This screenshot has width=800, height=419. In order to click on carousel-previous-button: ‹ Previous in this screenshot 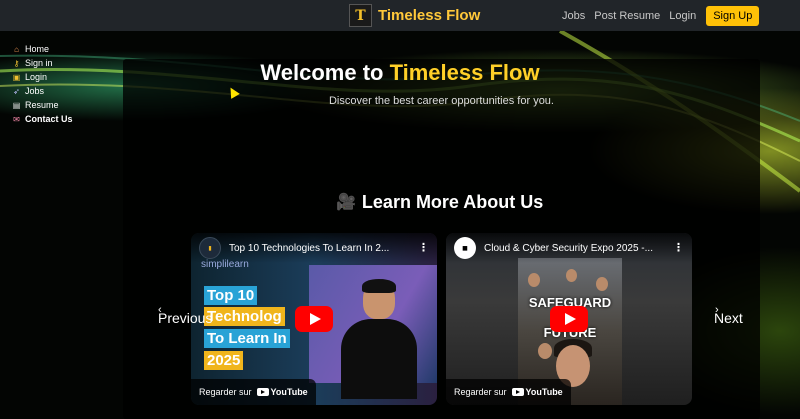, I will do `click(185, 315)`.